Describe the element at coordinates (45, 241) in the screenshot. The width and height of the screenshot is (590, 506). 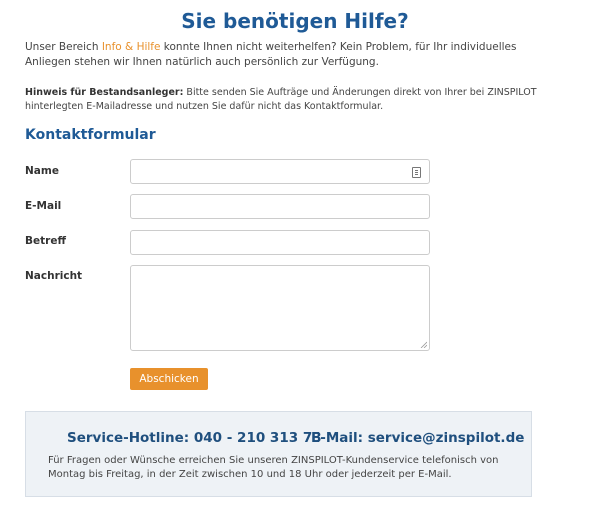
I see `subject-label: Betreff` at that location.